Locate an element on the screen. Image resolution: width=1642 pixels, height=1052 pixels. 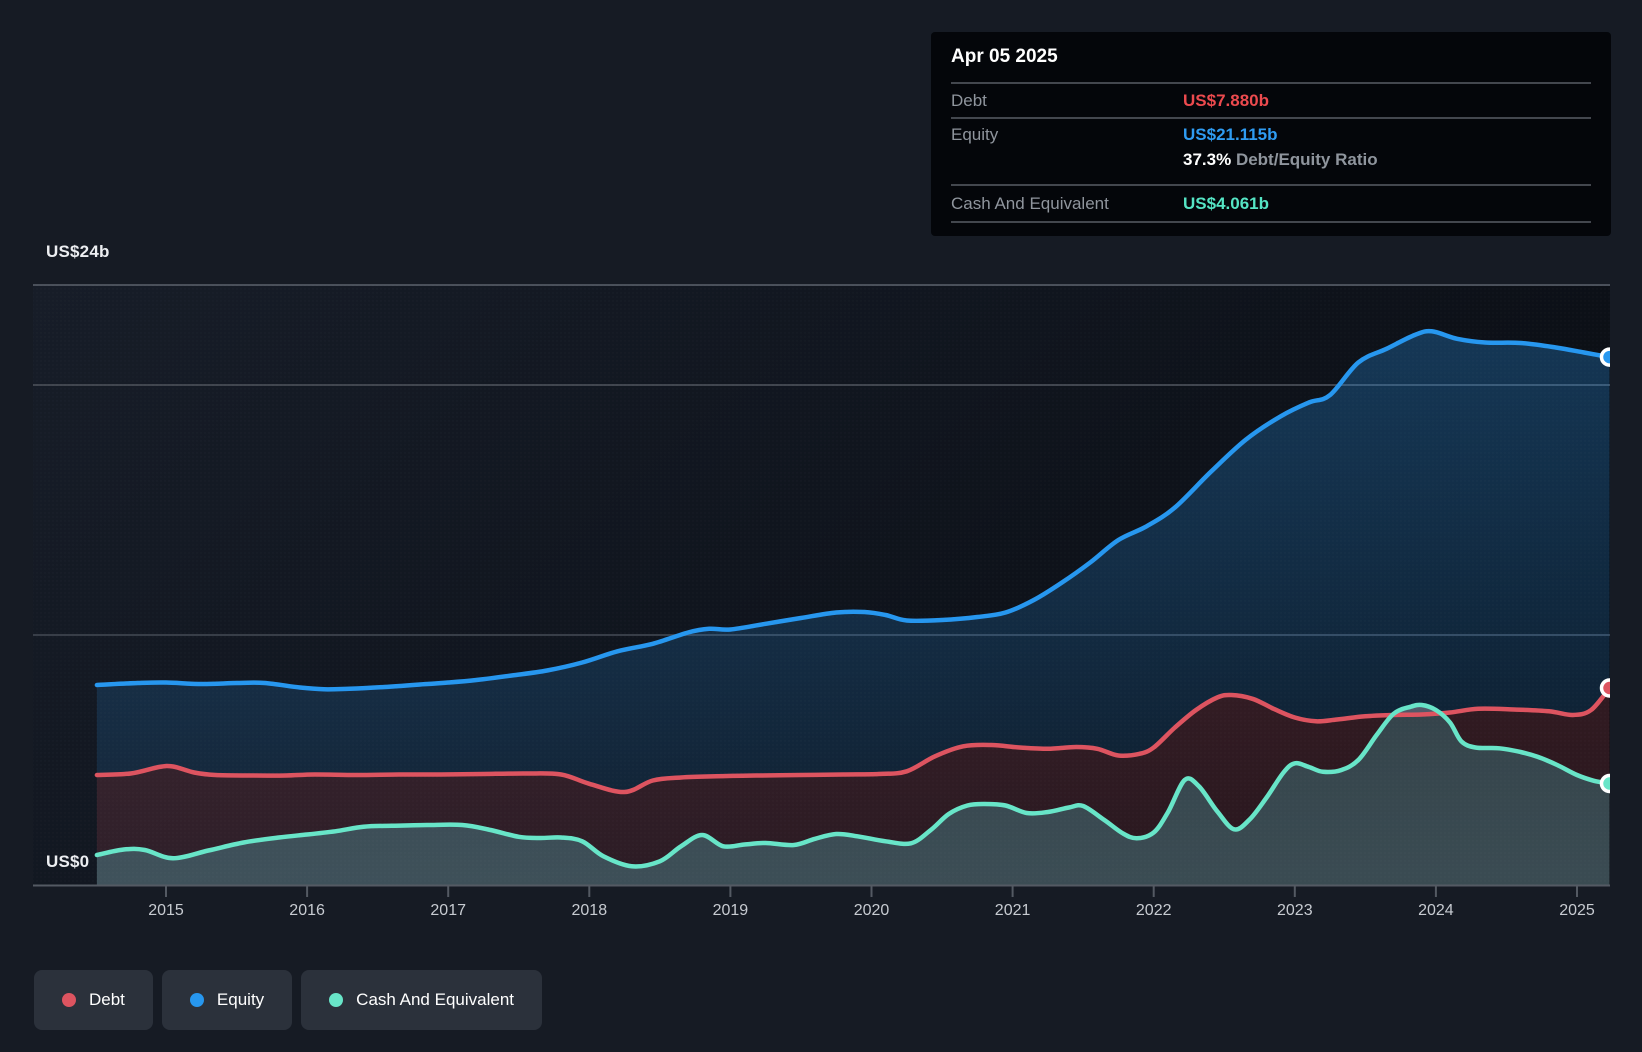
tooltip-cash-row: Cash And Equivalent US$4.061b is located at coordinates (1271, 202).